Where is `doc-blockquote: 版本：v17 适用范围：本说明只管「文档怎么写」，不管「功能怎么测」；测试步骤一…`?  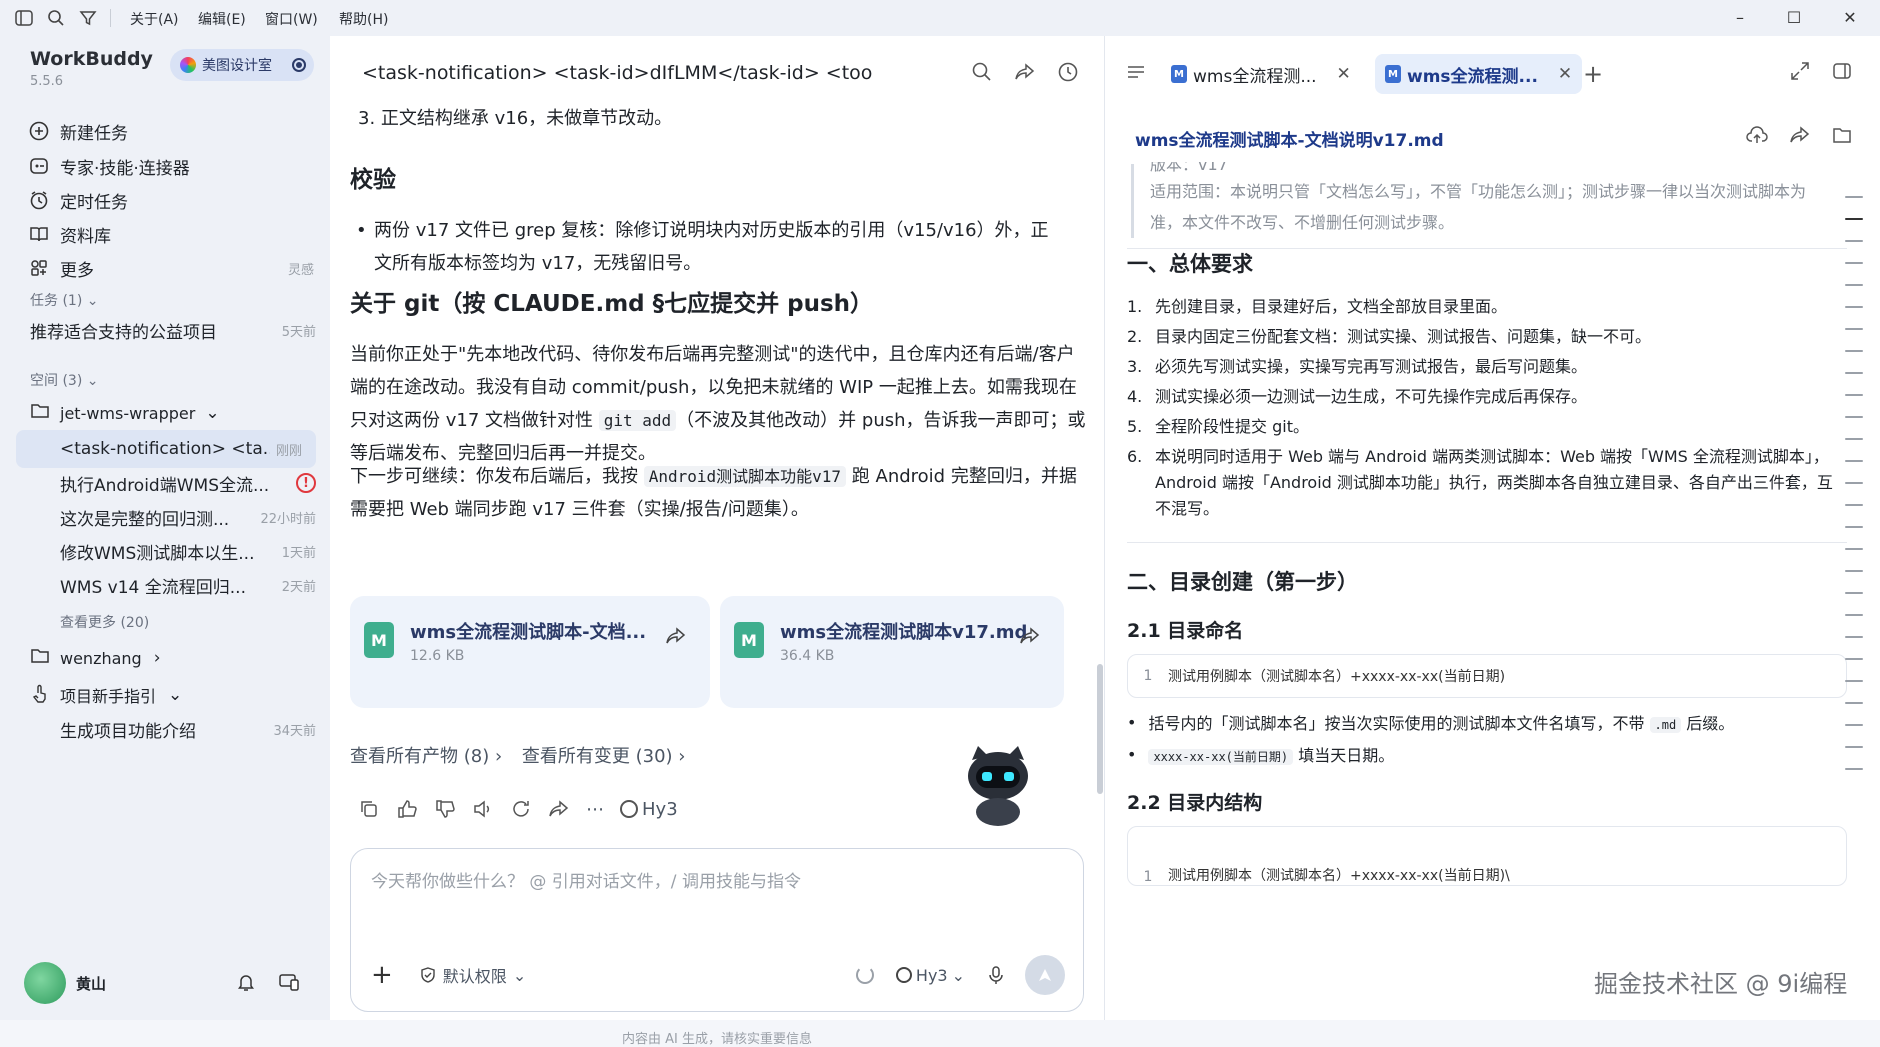
doc-blockquote: 版本：v17 适用范围：本说明只管「文档怎么写」，不管「功能怎么测」；测试步骤一… is located at coordinates (1481, 200).